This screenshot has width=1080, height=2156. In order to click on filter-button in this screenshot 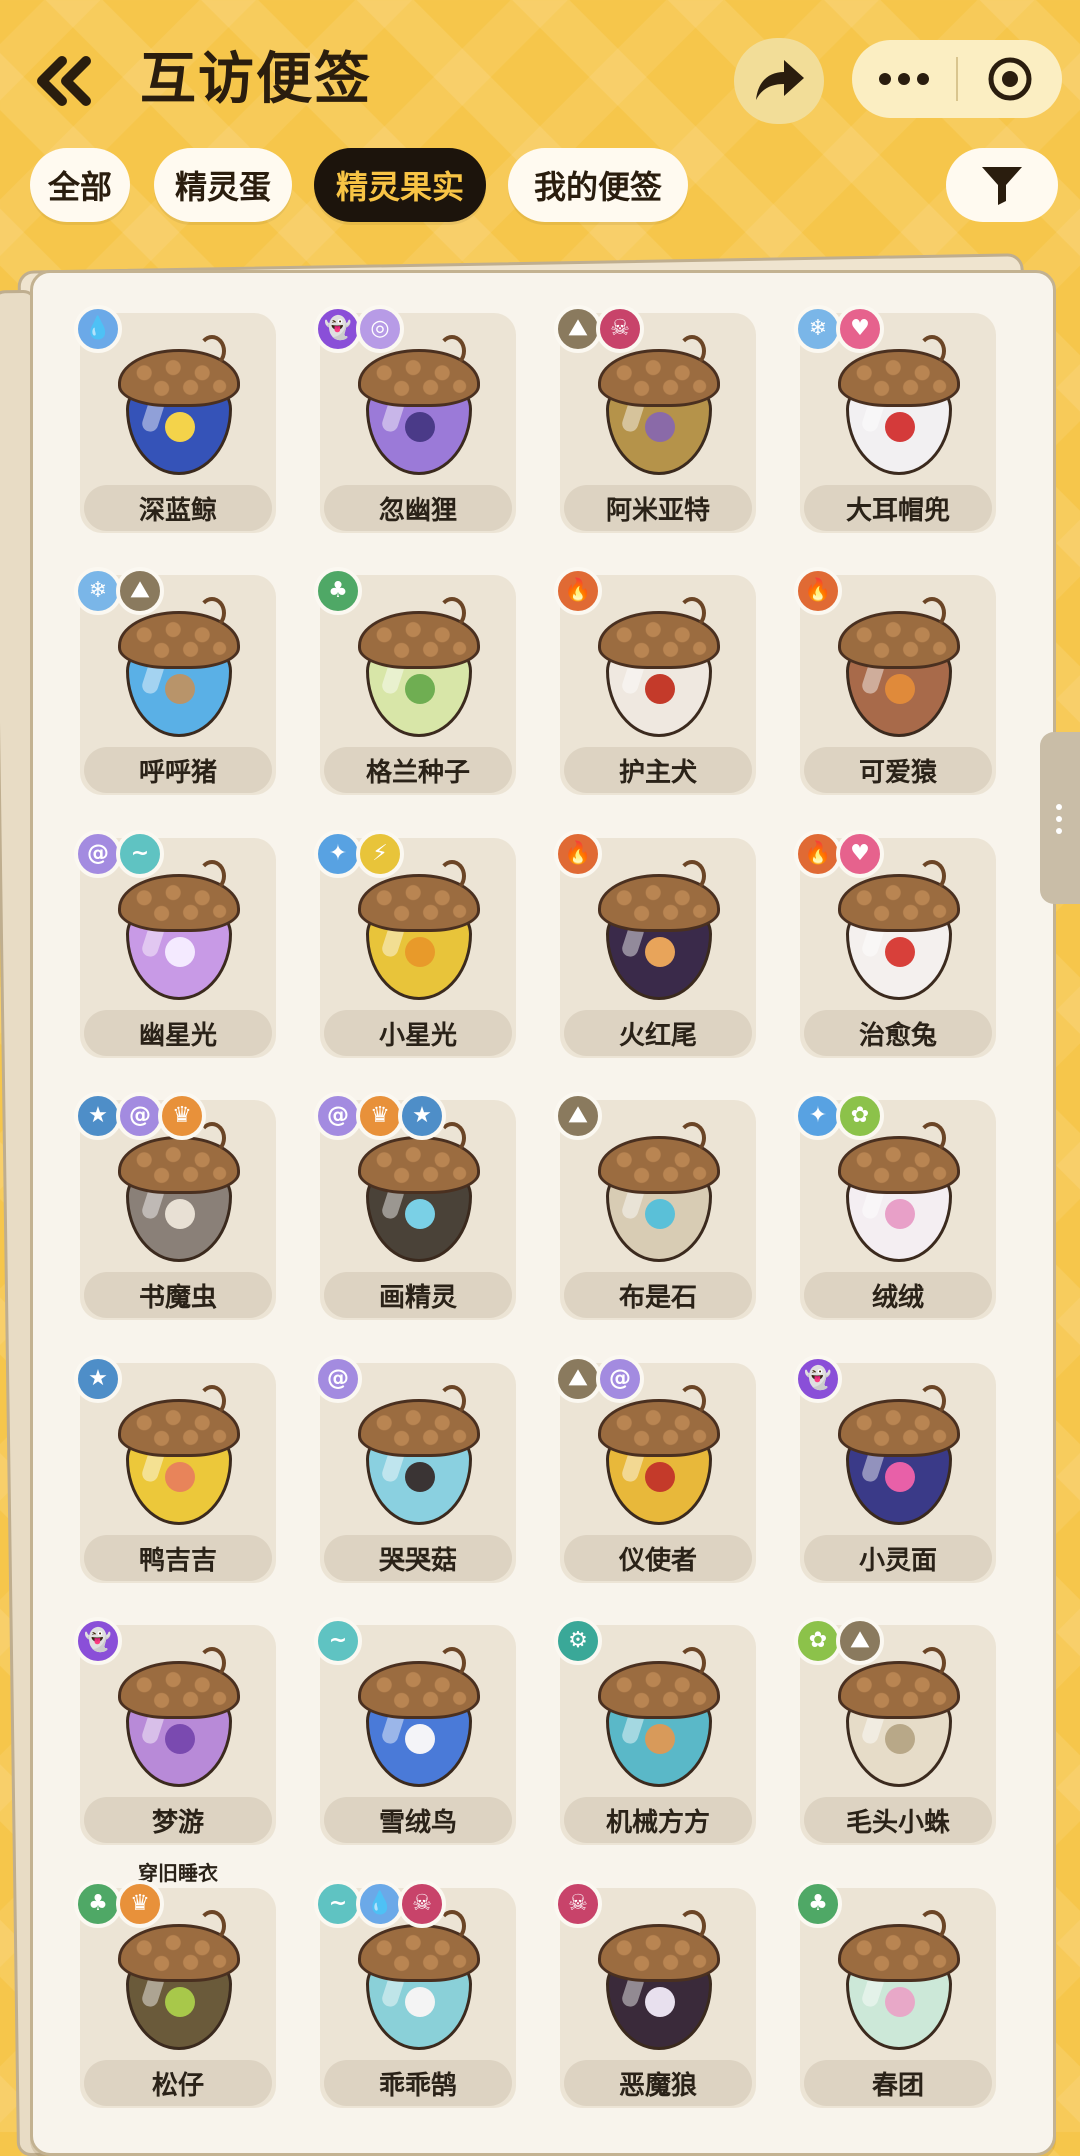, I will do `click(1002, 185)`.